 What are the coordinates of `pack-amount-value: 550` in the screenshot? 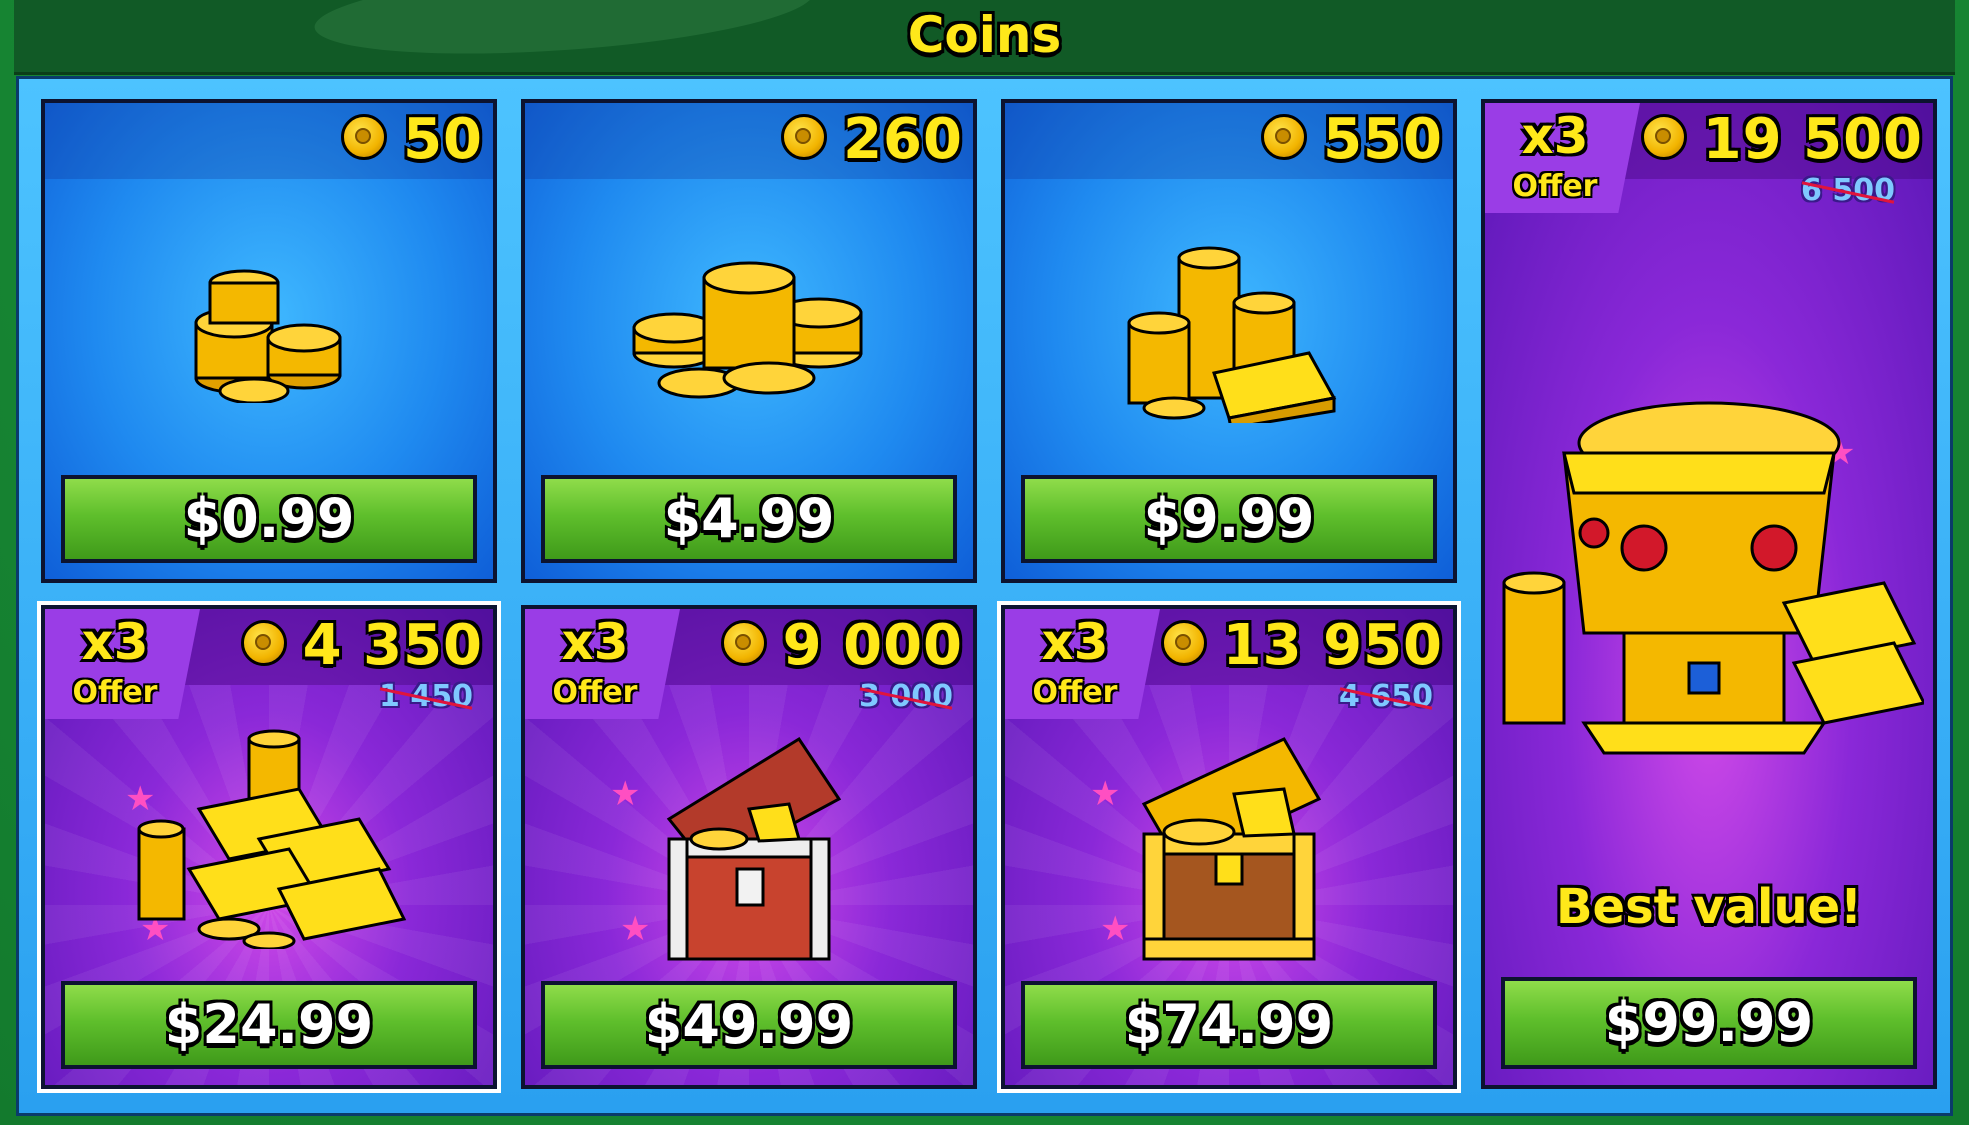 It's located at (1383, 139).